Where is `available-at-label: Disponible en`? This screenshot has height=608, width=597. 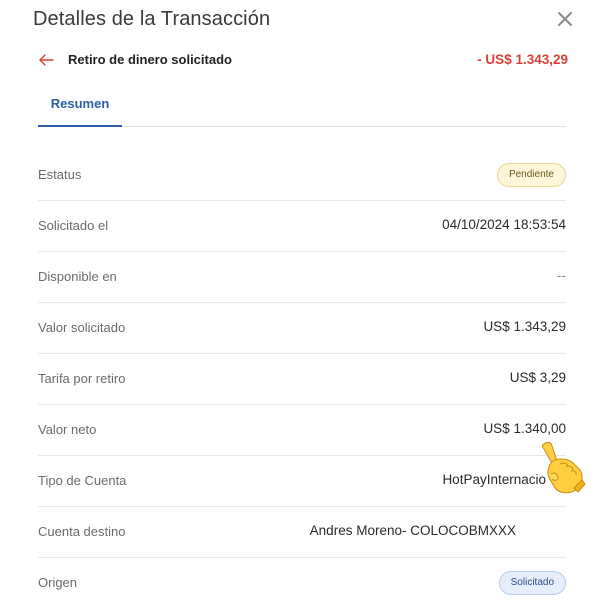
available-at-label: Disponible en is located at coordinates (77, 276).